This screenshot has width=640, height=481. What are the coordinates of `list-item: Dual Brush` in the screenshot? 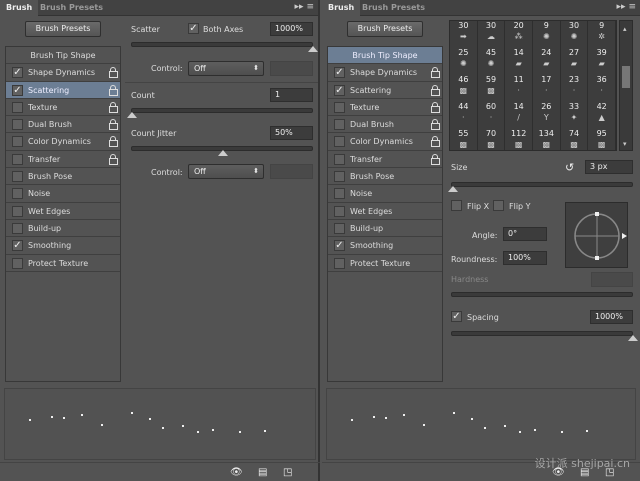 It's located at (63, 125).